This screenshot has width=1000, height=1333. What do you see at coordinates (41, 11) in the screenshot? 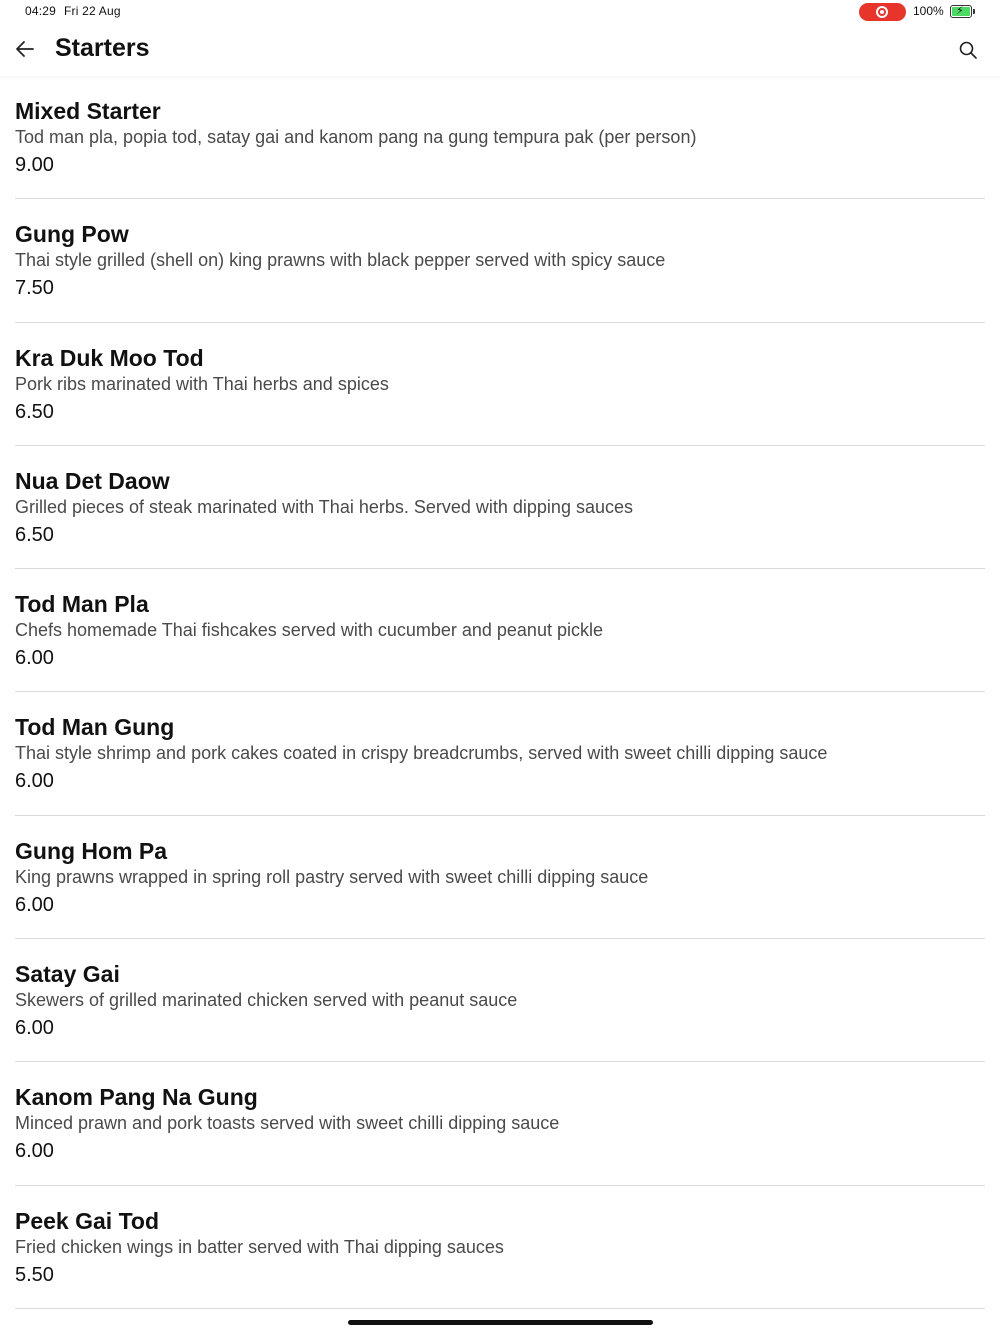
I see `status-time: 04:29` at bounding box center [41, 11].